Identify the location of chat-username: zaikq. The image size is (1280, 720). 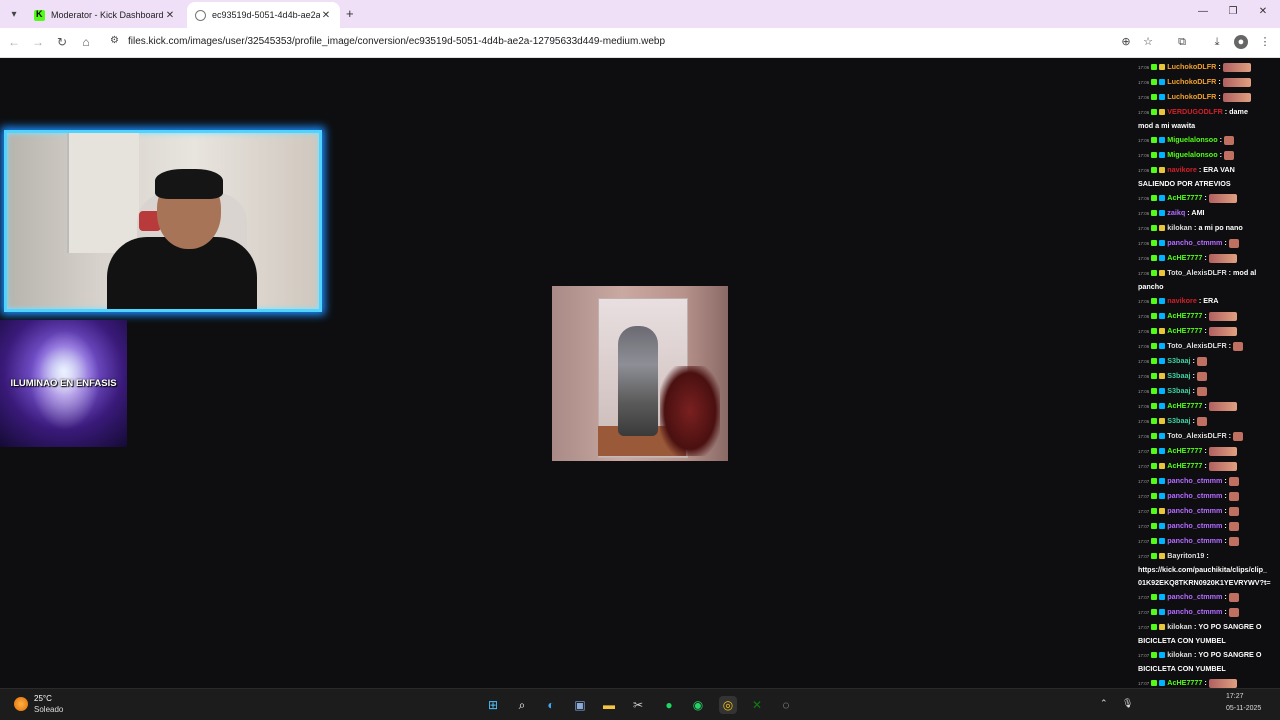
(1176, 212).